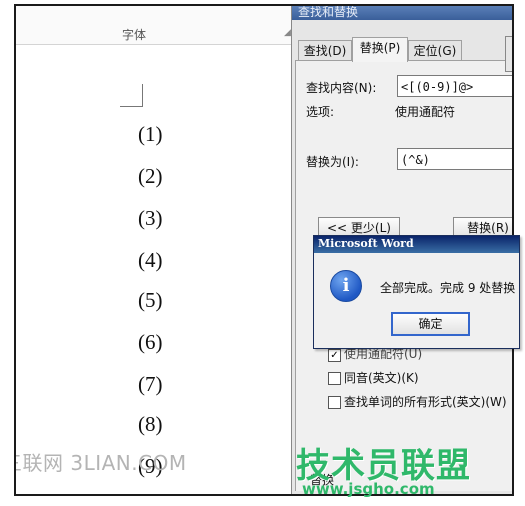 The width and height of the screenshot is (525, 506). I want to click on wildcards-checkbox: ✓, so click(334, 355).